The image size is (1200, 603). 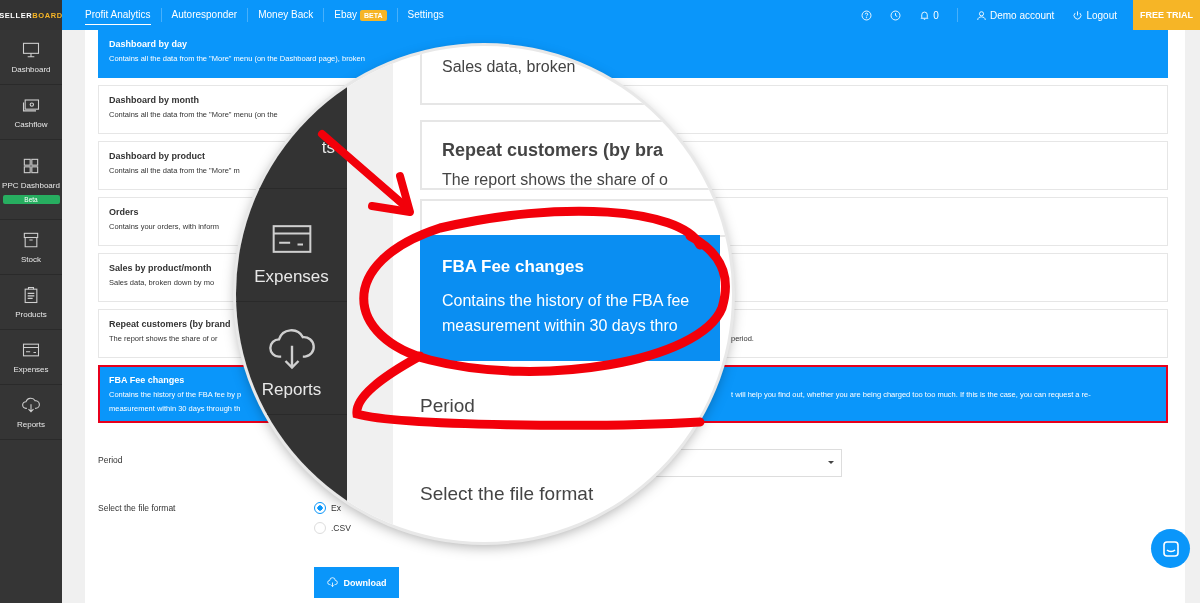 I want to click on report-title: Dashboard by month, so click(x=154, y=100).